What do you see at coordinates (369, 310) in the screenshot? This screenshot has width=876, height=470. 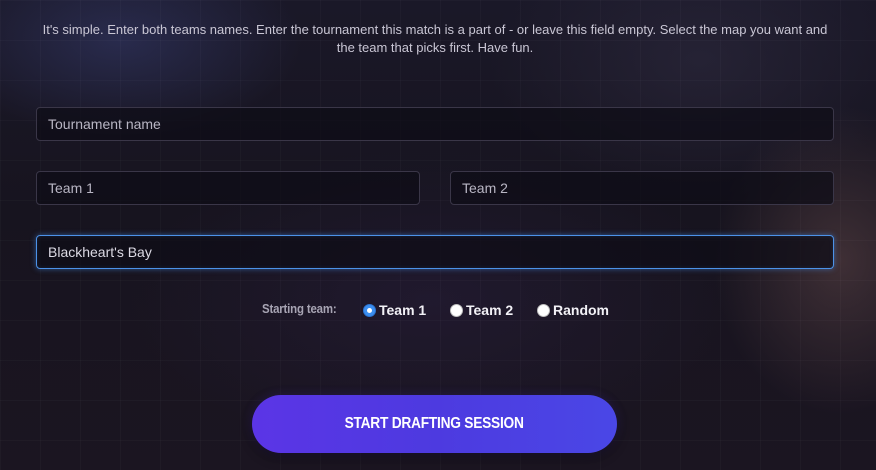 I see `radio-button-team1` at bounding box center [369, 310].